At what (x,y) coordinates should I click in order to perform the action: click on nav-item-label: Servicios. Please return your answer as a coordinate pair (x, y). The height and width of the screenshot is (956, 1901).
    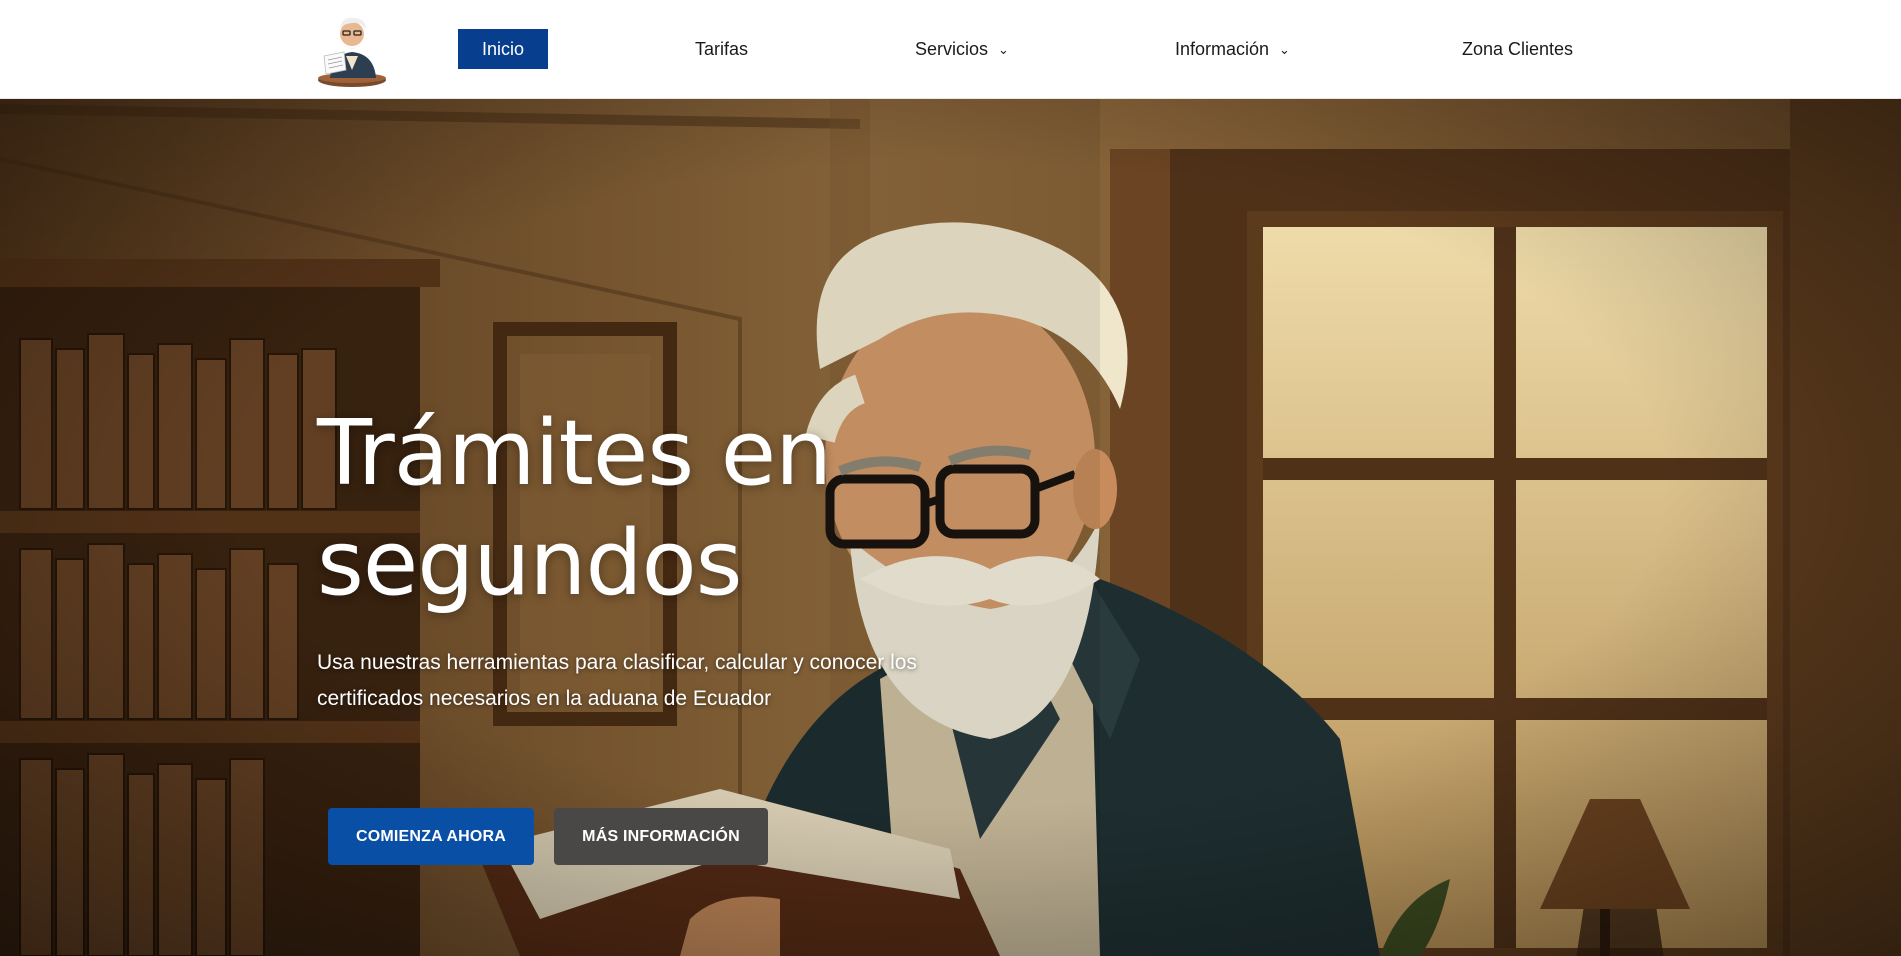
    Looking at the image, I should click on (952, 49).